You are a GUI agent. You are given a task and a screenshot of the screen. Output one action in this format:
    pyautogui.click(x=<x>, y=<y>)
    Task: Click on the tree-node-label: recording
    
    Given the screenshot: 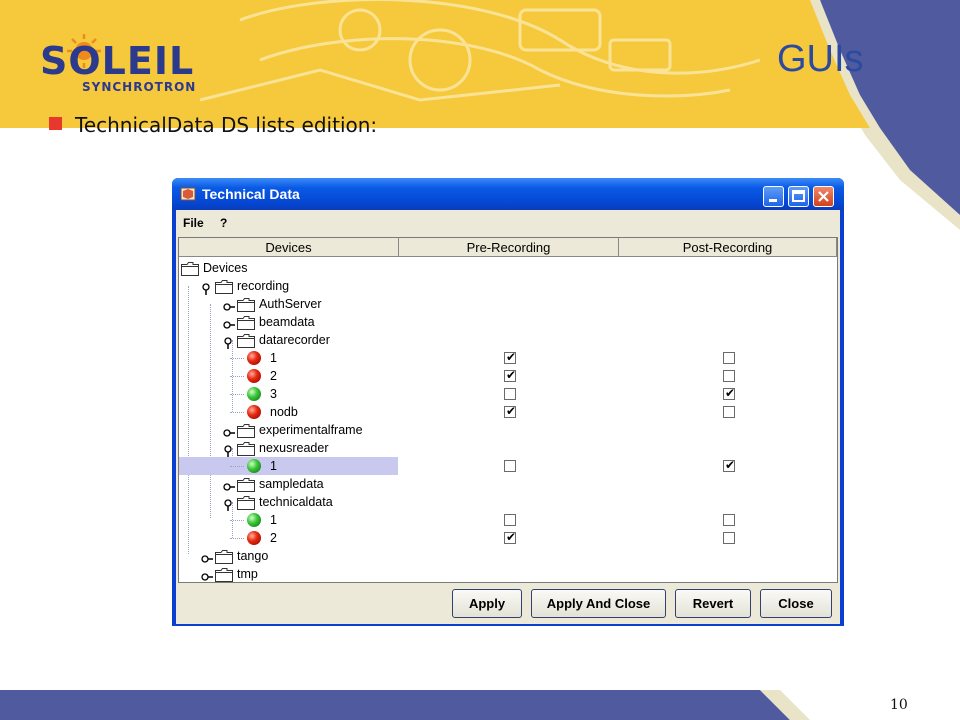 What is the action you would take?
    pyautogui.click(x=263, y=286)
    